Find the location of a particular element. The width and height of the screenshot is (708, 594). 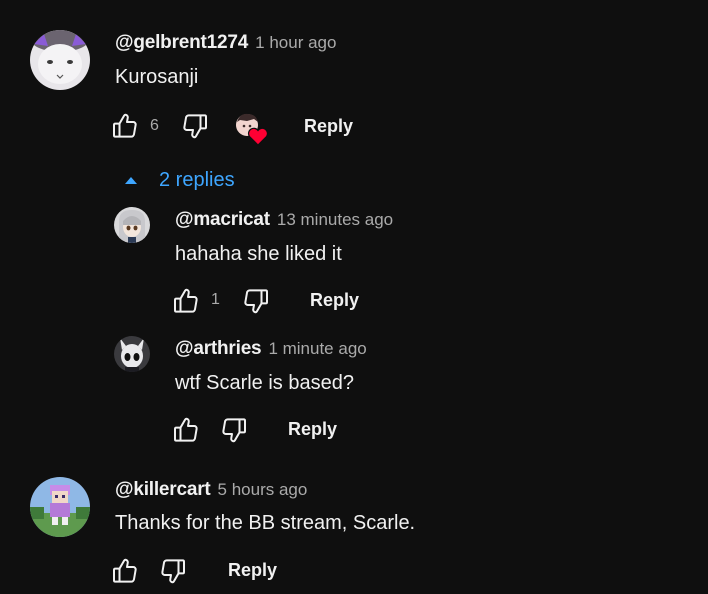

comment-author: @killercart is located at coordinates (163, 490).